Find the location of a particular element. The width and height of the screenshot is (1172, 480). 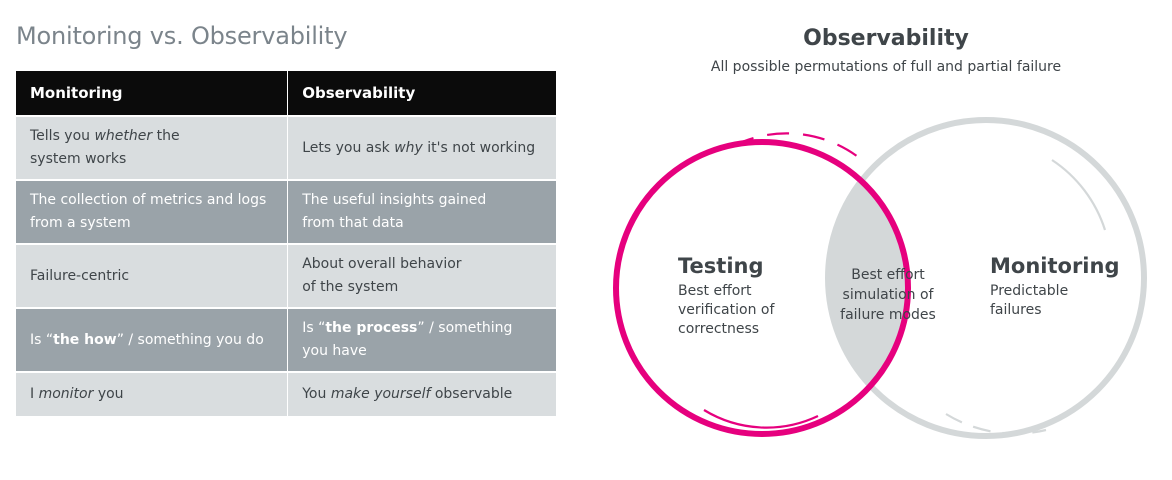

cell-monitoring: I monitor you is located at coordinates (152, 393).